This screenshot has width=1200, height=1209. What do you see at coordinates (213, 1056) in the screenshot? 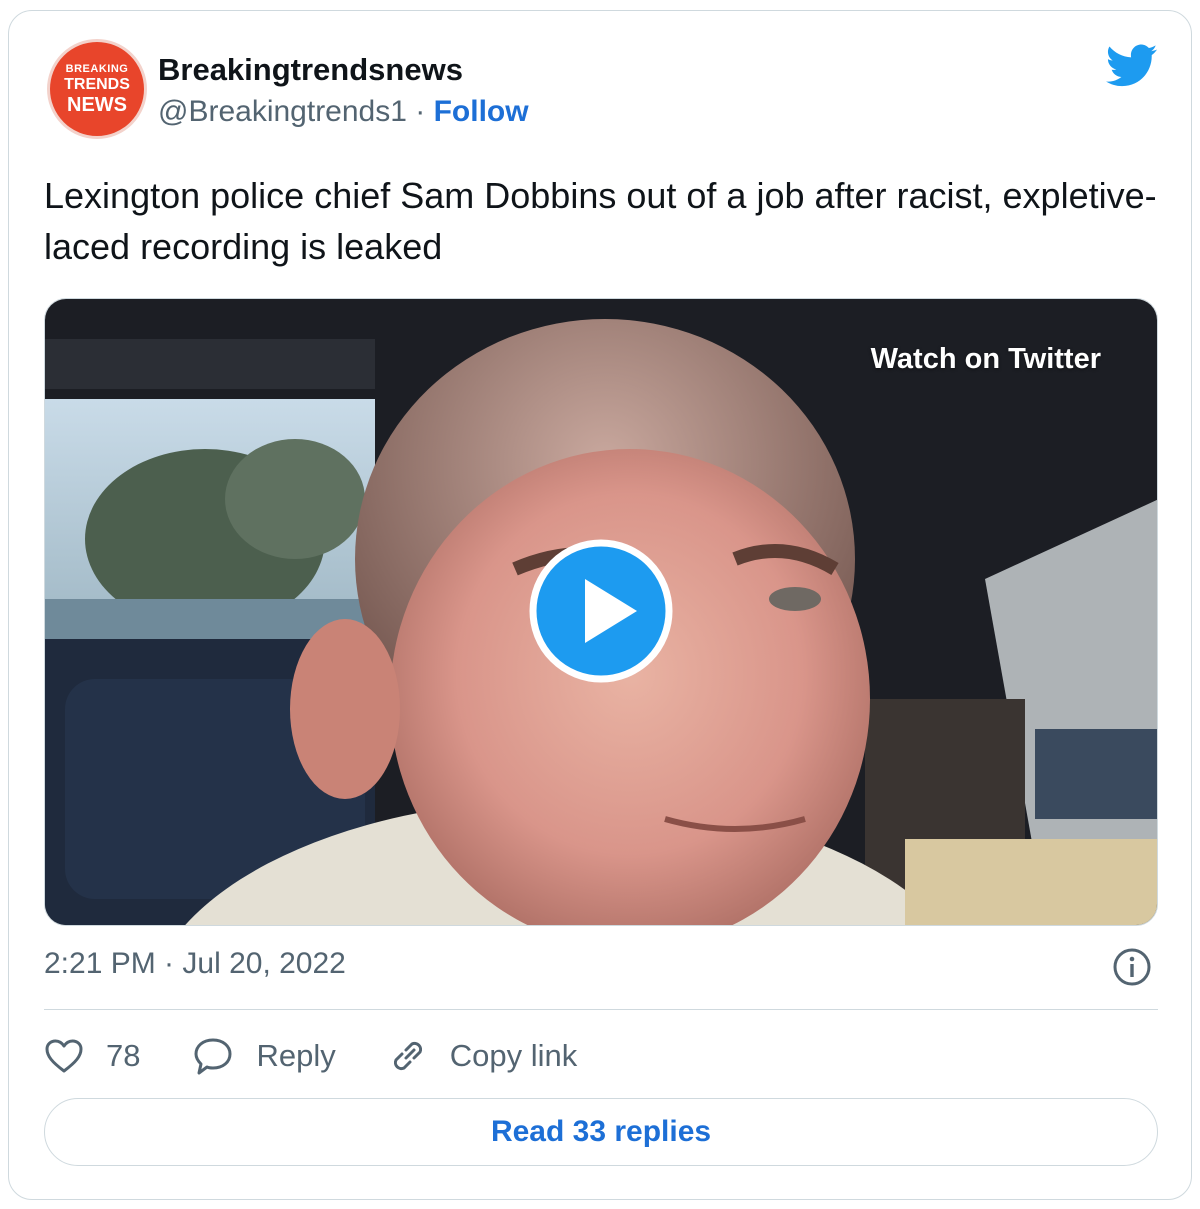
I see `reply-icon` at bounding box center [213, 1056].